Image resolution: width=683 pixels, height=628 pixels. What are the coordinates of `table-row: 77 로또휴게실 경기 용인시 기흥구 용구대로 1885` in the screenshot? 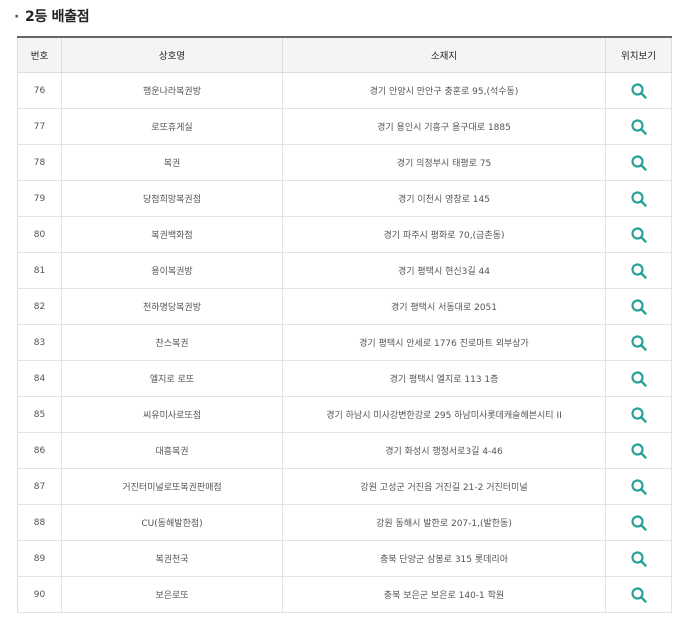 It's located at (344, 126).